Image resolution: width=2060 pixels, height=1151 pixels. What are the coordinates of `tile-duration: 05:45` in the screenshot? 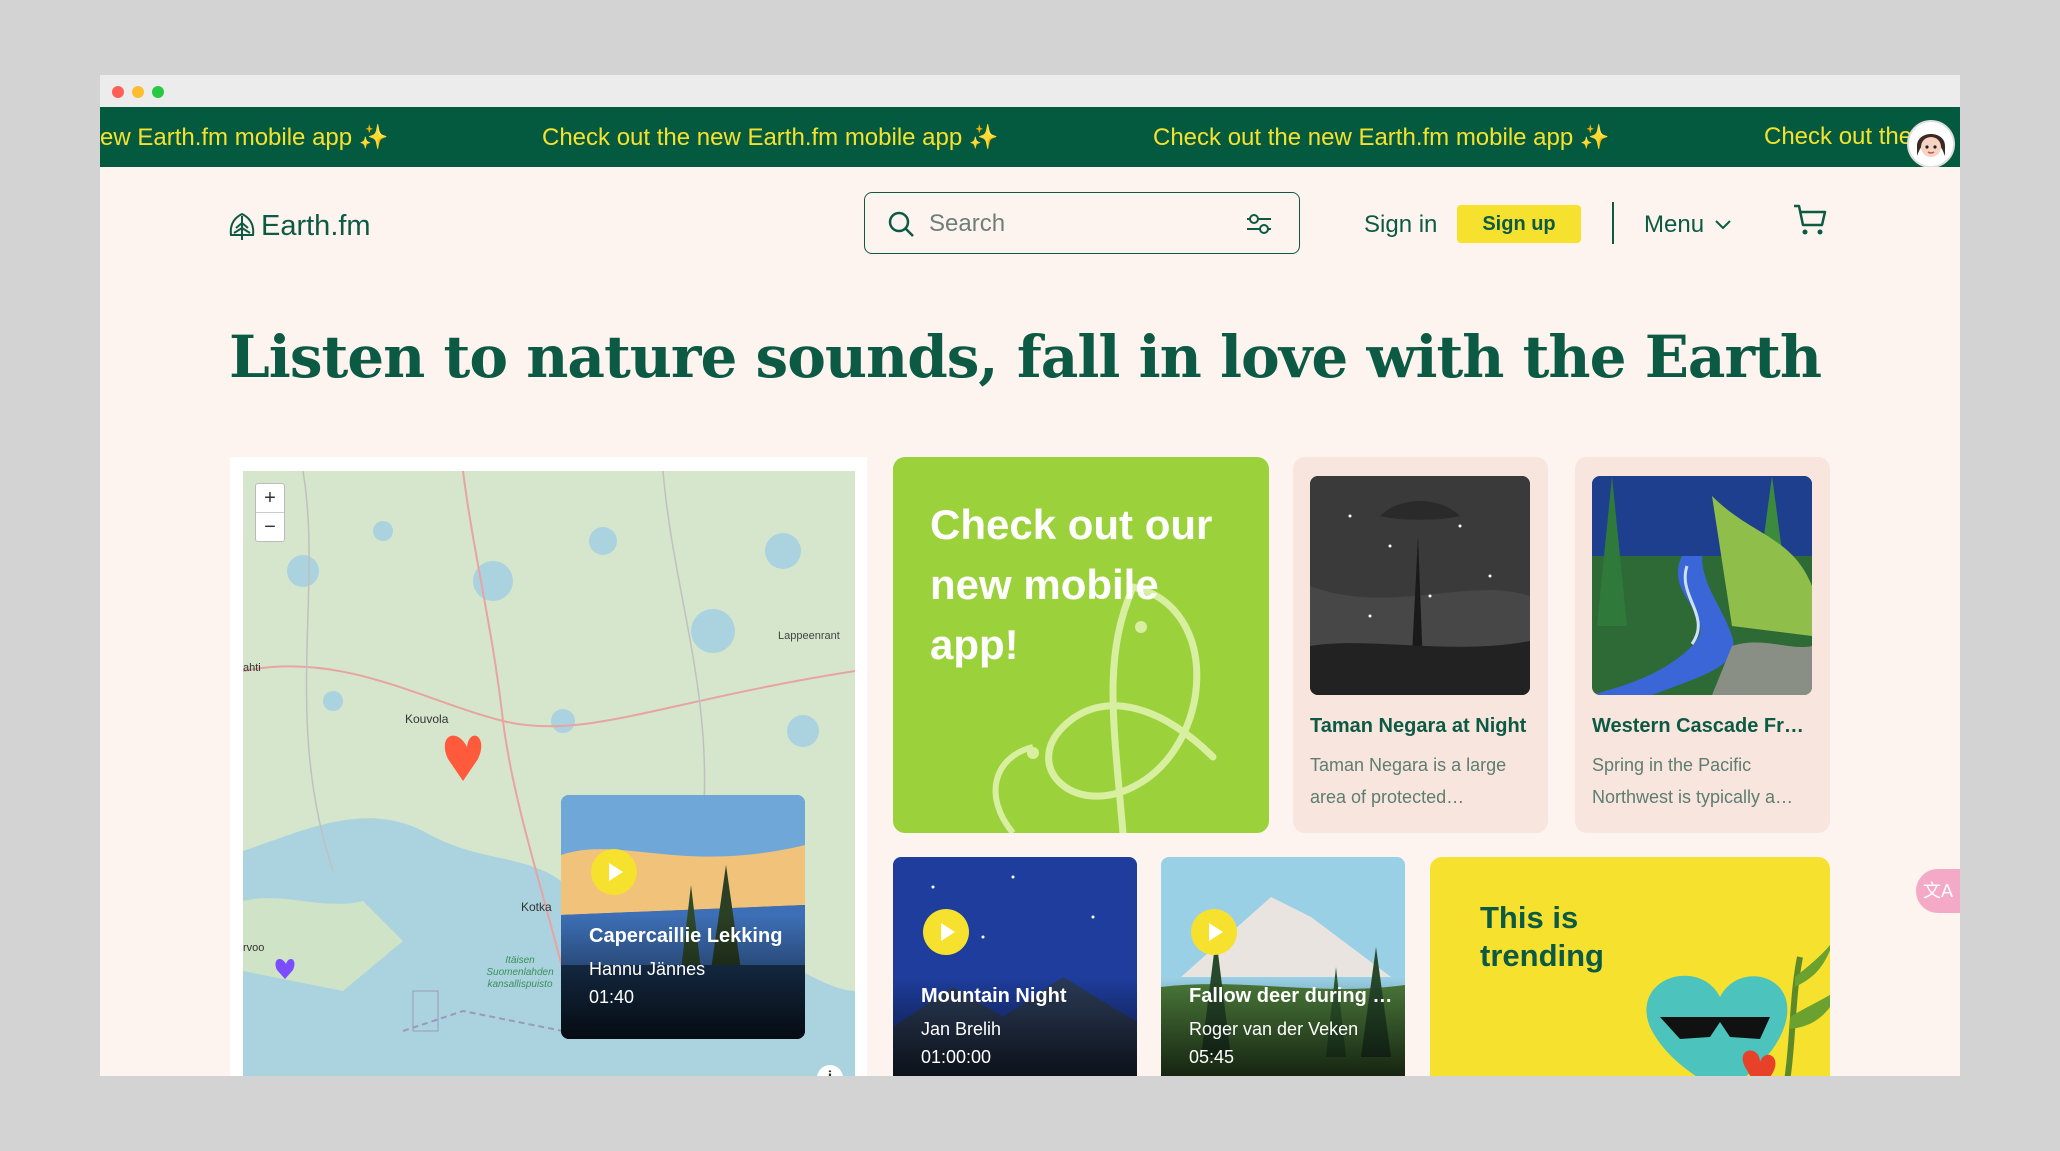 It's located at (1212, 1057).